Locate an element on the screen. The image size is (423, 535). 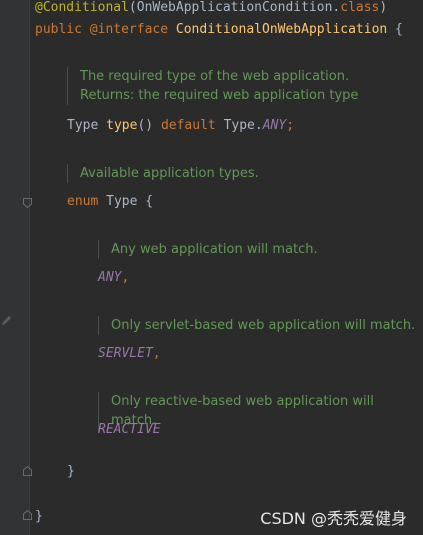
code-line-const-reactive: REACTIVE is located at coordinates (129, 430).